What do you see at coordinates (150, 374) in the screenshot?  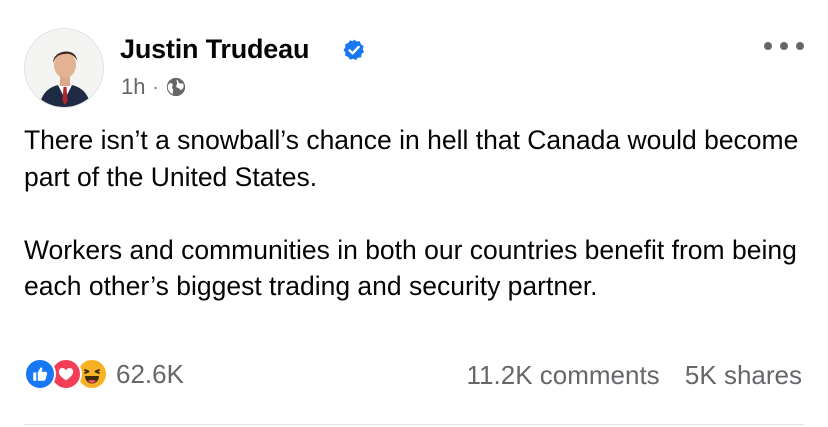 I see `reaction-count: 62.6K` at bounding box center [150, 374].